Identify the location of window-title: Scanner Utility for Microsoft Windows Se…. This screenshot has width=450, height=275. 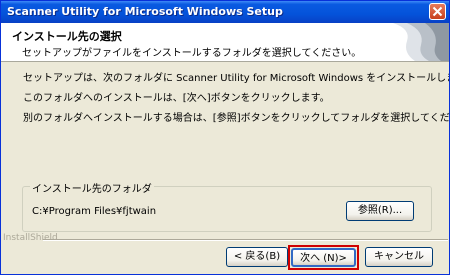
(145, 11).